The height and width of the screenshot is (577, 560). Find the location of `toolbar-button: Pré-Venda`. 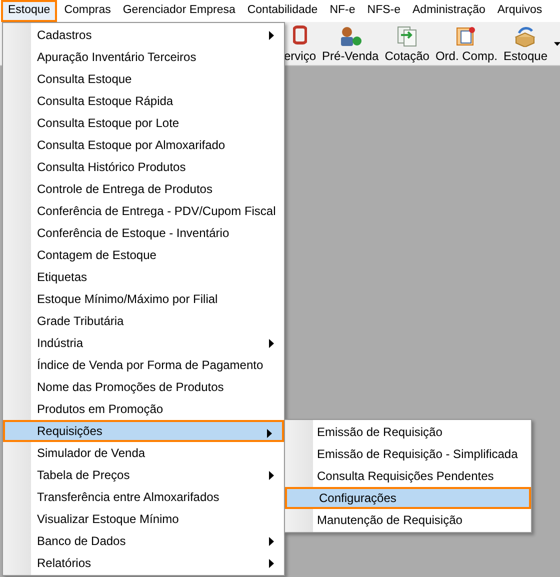

toolbar-button: Pré-Venda is located at coordinates (350, 44).